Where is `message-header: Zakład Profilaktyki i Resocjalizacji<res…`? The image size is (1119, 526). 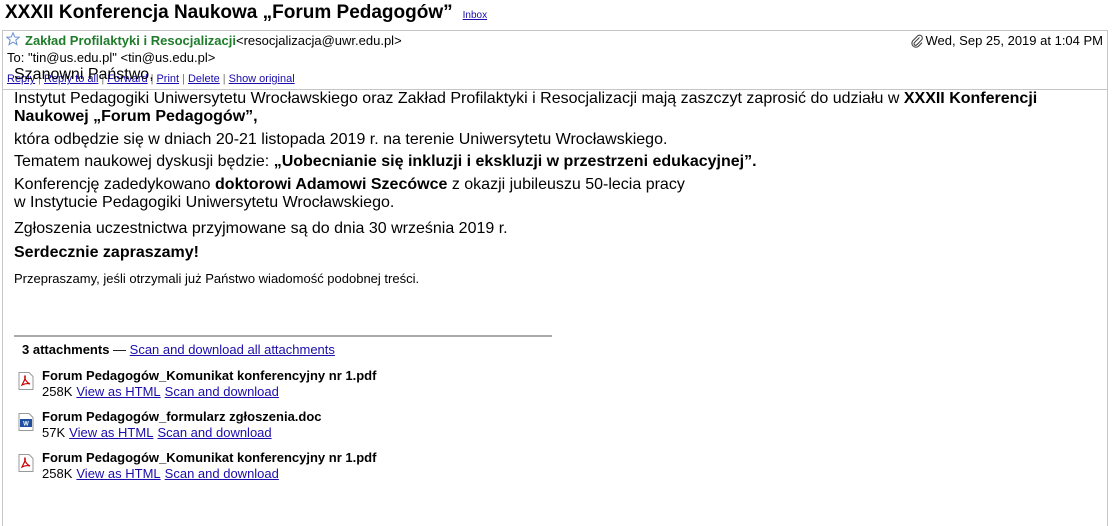 message-header: Zakład Profilaktyki i Resocjalizacji<res… is located at coordinates (555, 61).